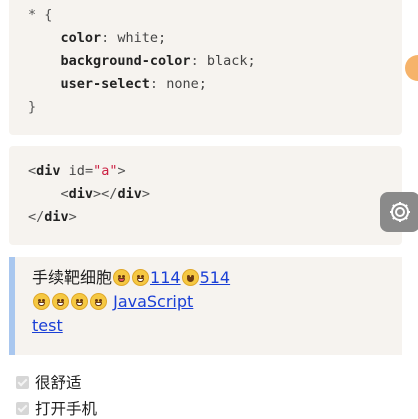 The width and height of the screenshot is (418, 419). What do you see at coordinates (122, 277) in the screenshot?
I see `tongue-face-emoji-icon` at bounding box center [122, 277].